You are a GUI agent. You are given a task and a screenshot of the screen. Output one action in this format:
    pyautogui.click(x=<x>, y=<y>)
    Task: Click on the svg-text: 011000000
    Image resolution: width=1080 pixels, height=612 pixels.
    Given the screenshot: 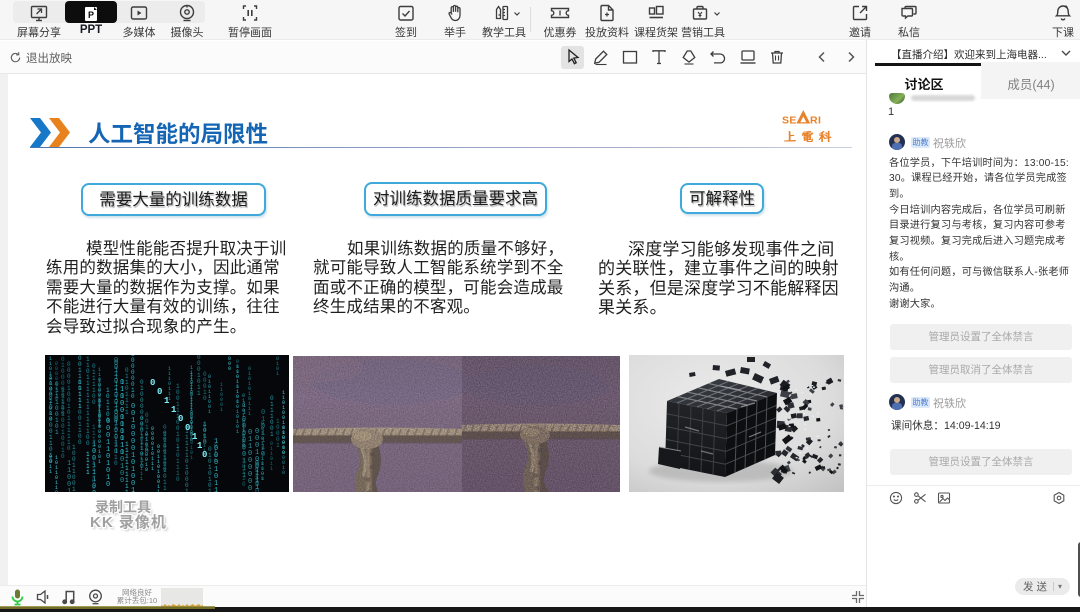 What is the action you would take?
    pyautogui.click(x=250, y=460)
    